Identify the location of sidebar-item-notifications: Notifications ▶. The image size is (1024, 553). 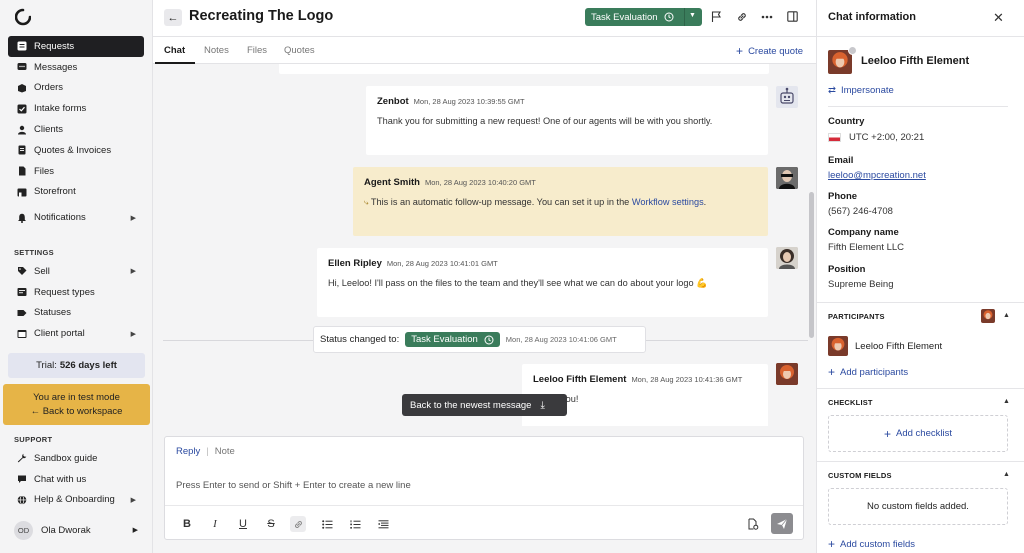
(76, 217).